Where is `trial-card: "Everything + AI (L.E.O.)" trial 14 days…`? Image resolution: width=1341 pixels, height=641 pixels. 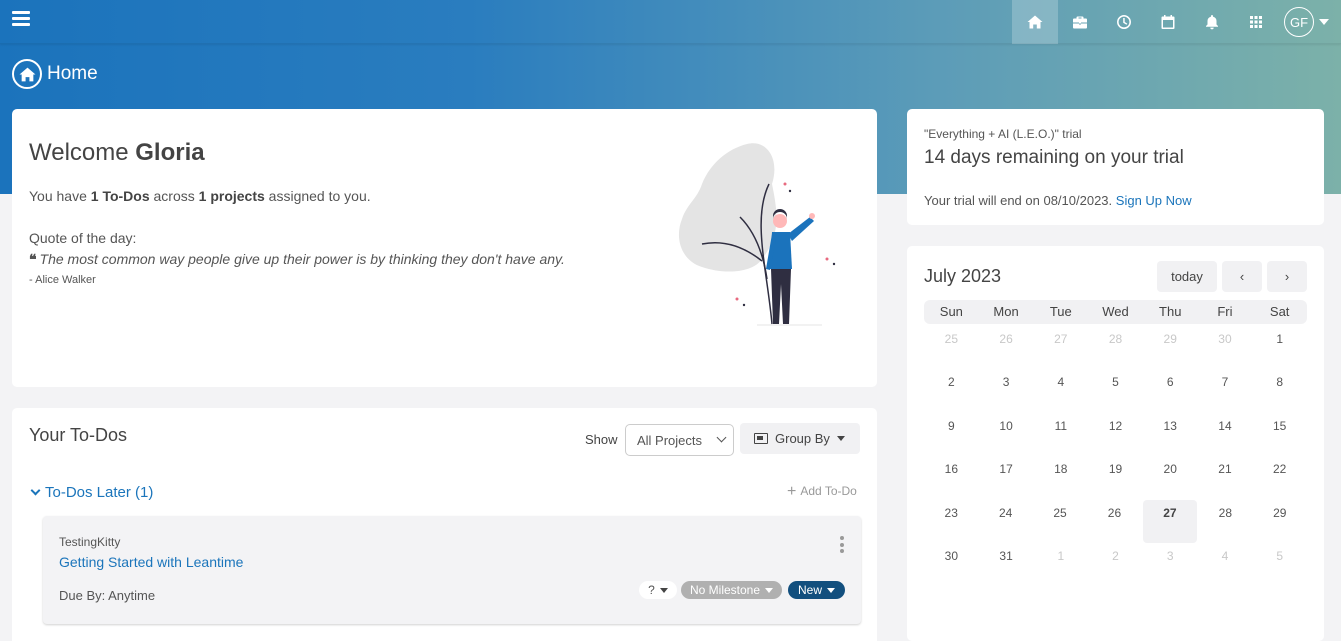 trial-card: "Everything + AI (L.E.O.)" trial 14 days… is located at coordinates (1115, 167).